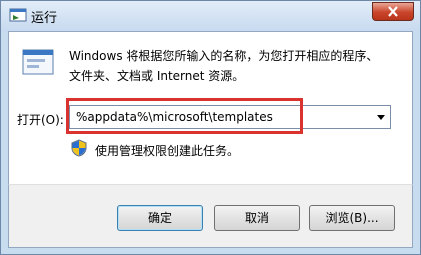 The width and height of the screenshot is (421, 255). What do you see at coordinates (79, 148) in the screenshot?
I see `uac-shield-icon` at bounding box center [79, 148].